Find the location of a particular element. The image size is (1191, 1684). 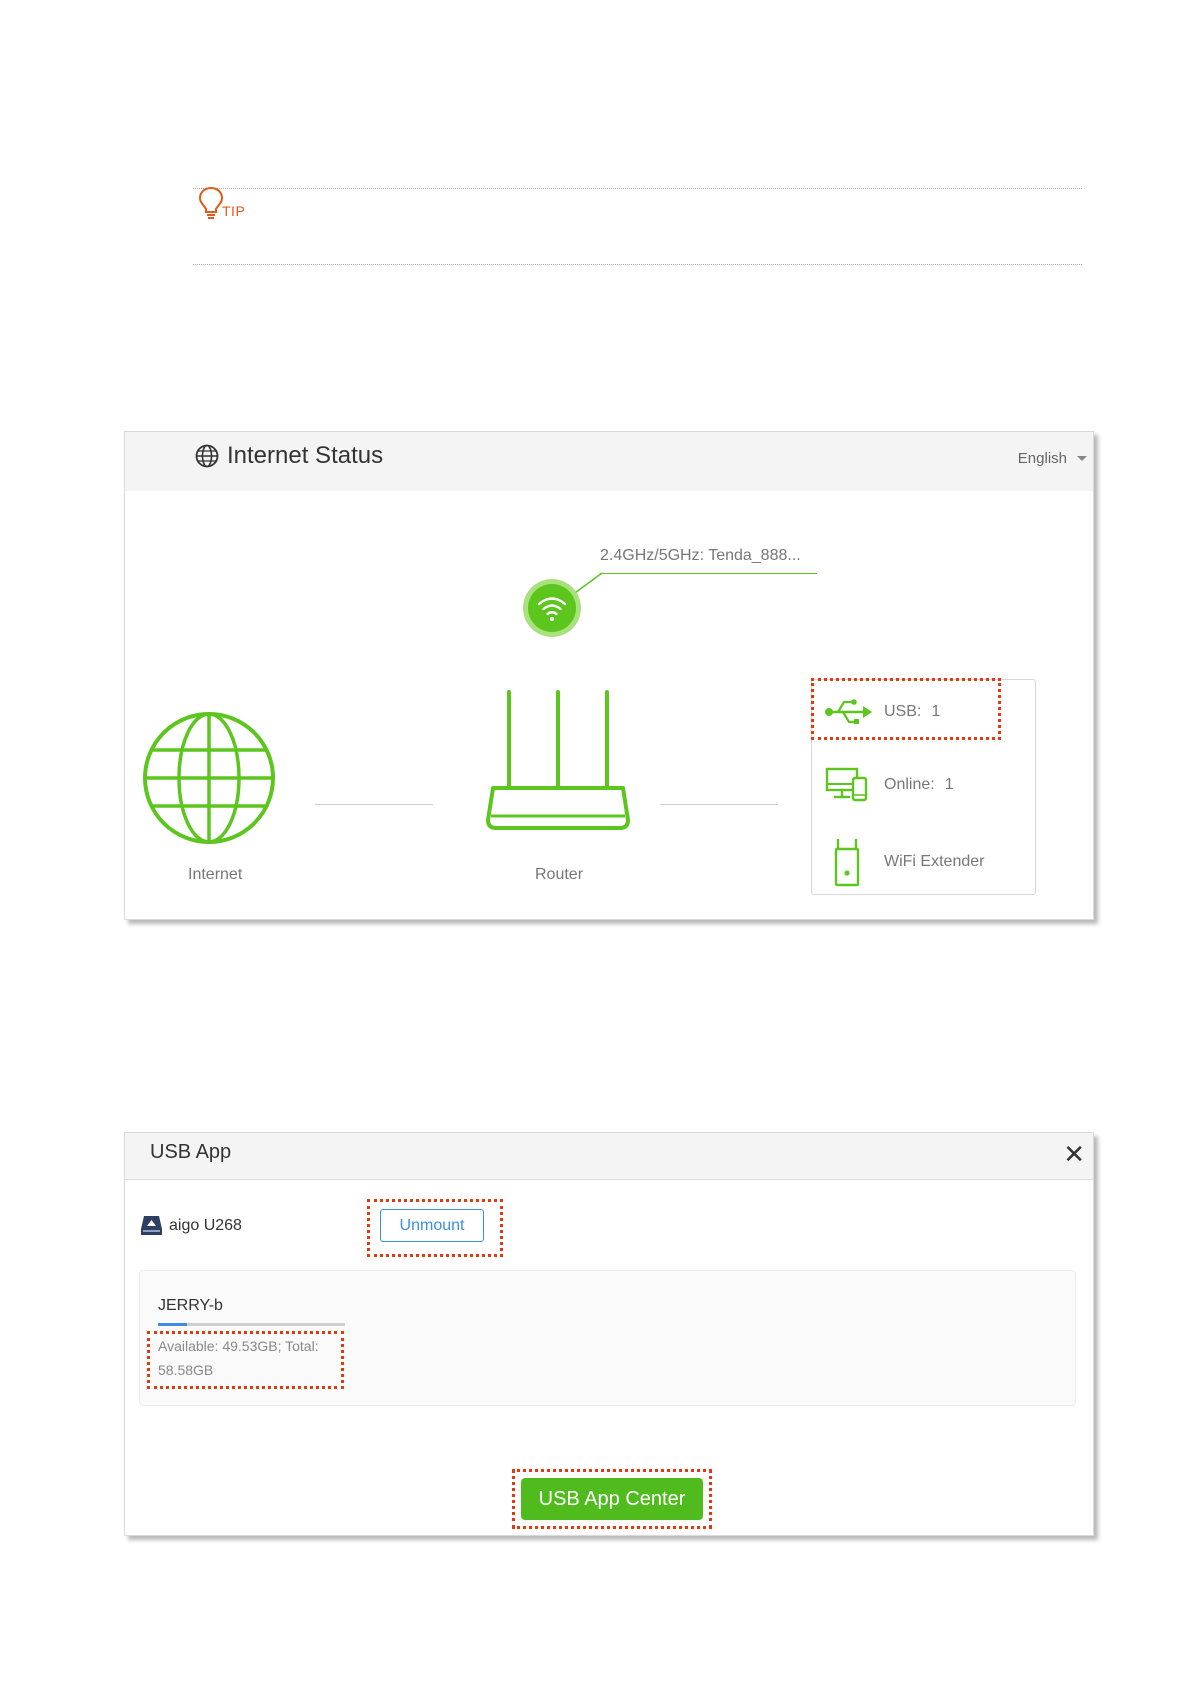

internet-label: Internet is located at coordinates (215, 874).